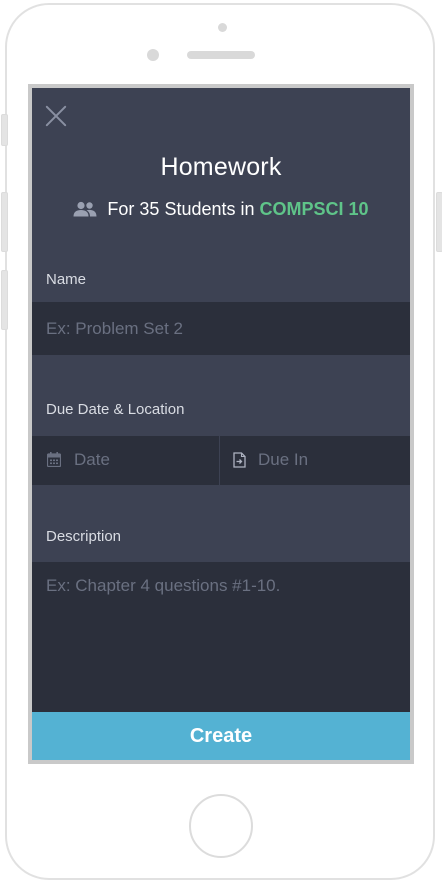 The height and width of the screenshot is (885, 442). Describe the element at coordinates (115, 328) in the screenshot. I see `name-placeholder: Ex: Problem Set 2` at that location.